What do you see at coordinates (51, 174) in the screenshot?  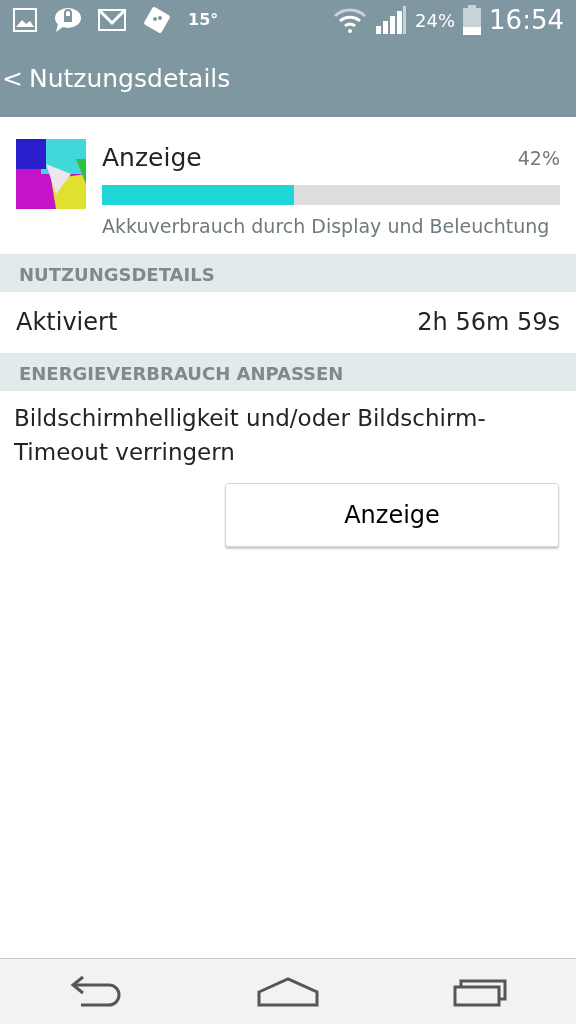 I see `display-icon` at bounding box center [51, 174].